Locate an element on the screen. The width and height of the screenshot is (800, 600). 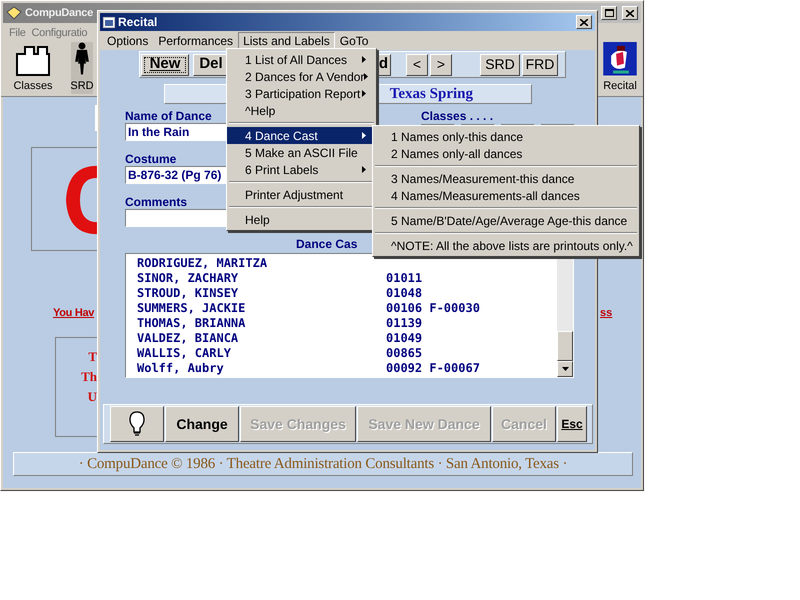
cast-name: STROUD, KINSEY is located at coordinates (188, 293).